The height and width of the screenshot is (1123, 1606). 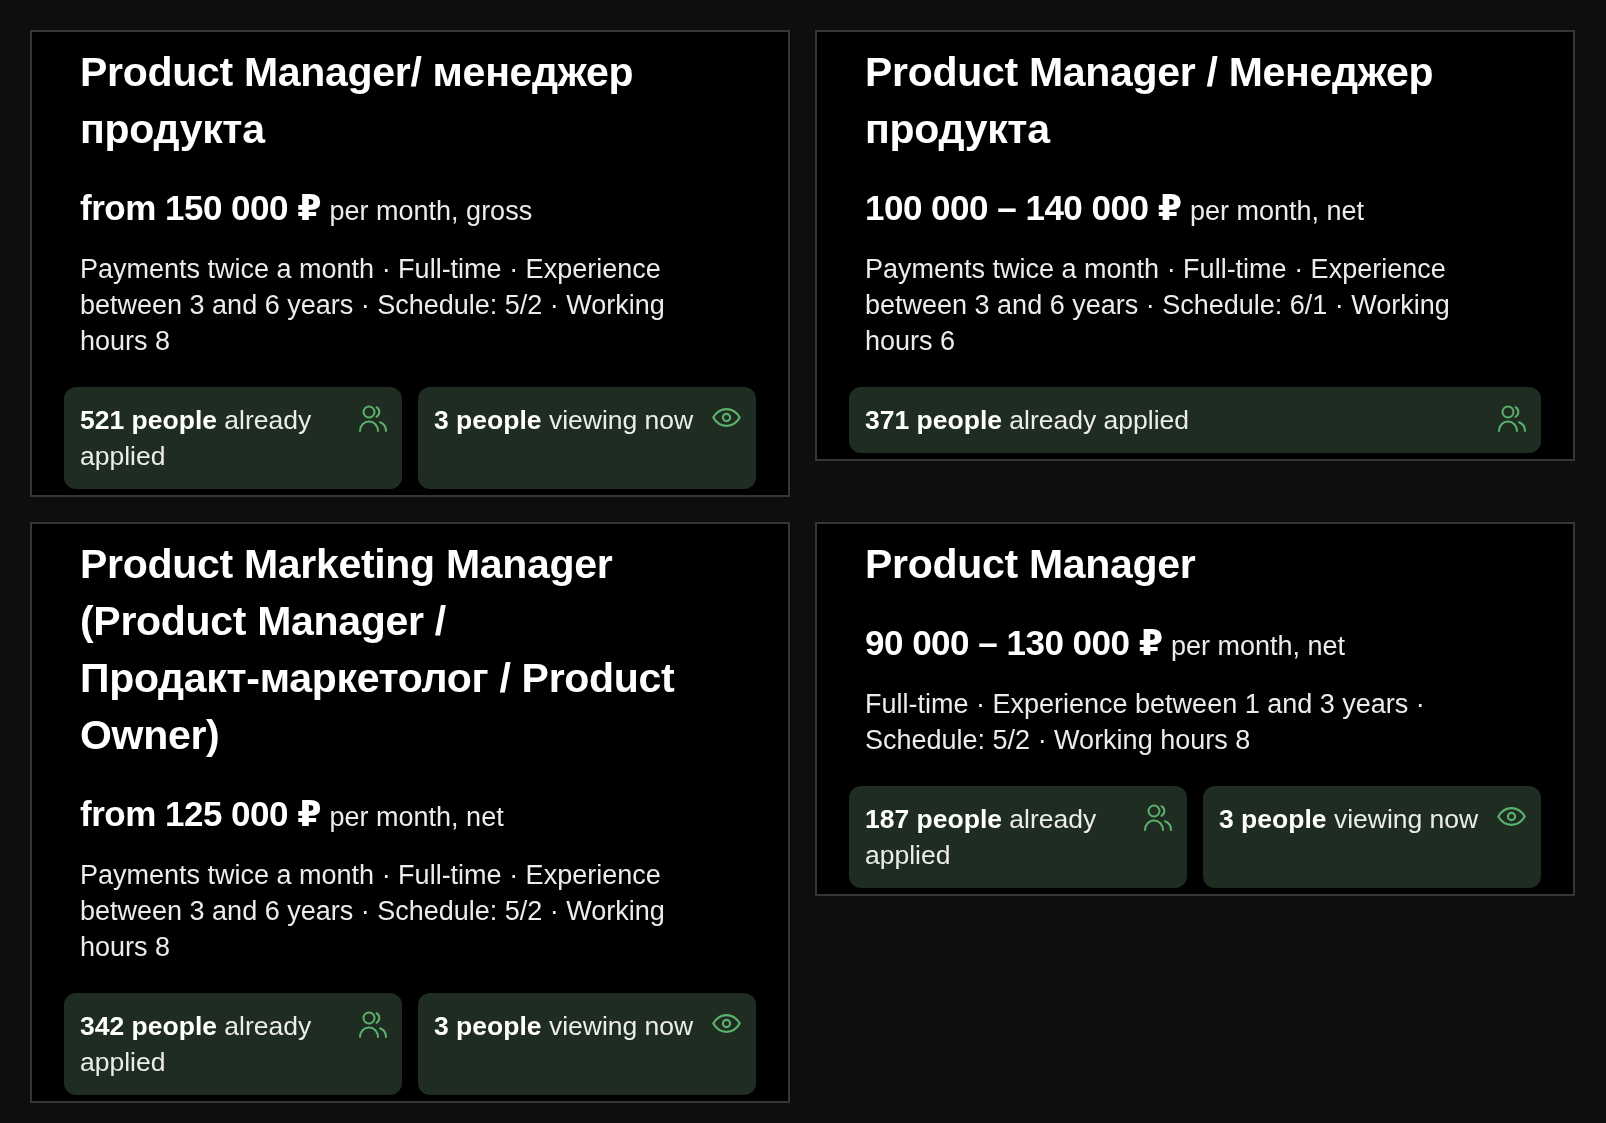 I want to click on salary-amount: 90 000 – 130 000 ₽, so click(x=1014, y=642).